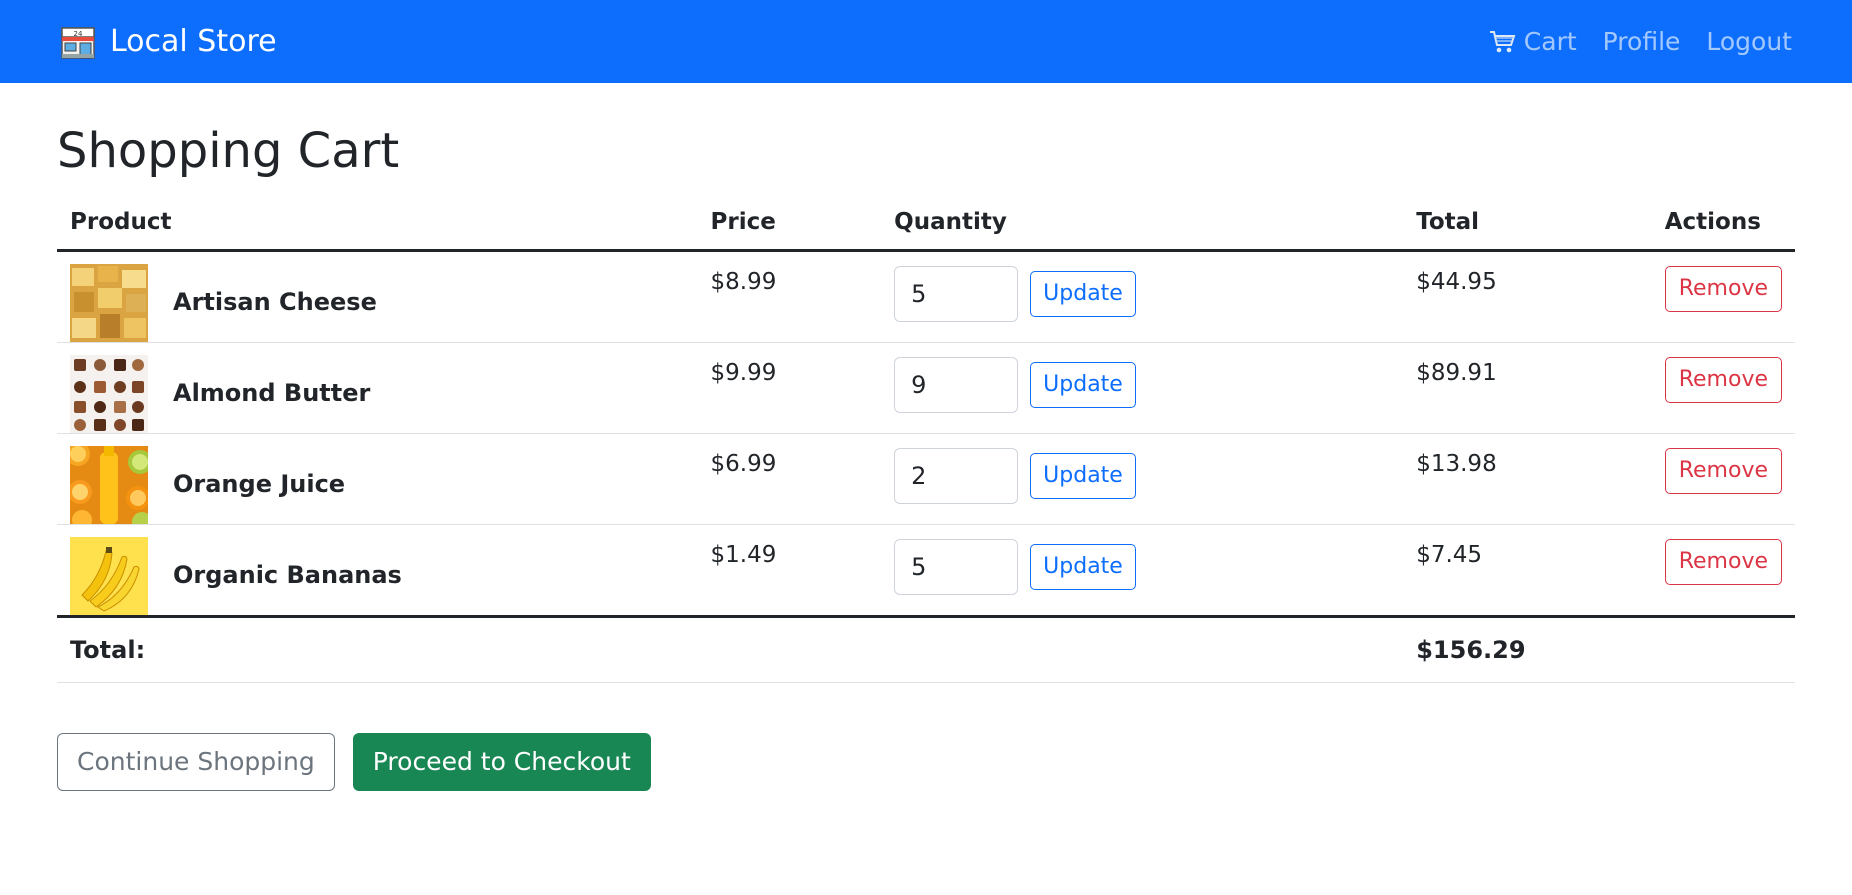 The image size is (1852, 895). What do you see at coordinates (789, 225) in the screenshot?
I see `column-header-price: Price` at bounding box center [789, 225].